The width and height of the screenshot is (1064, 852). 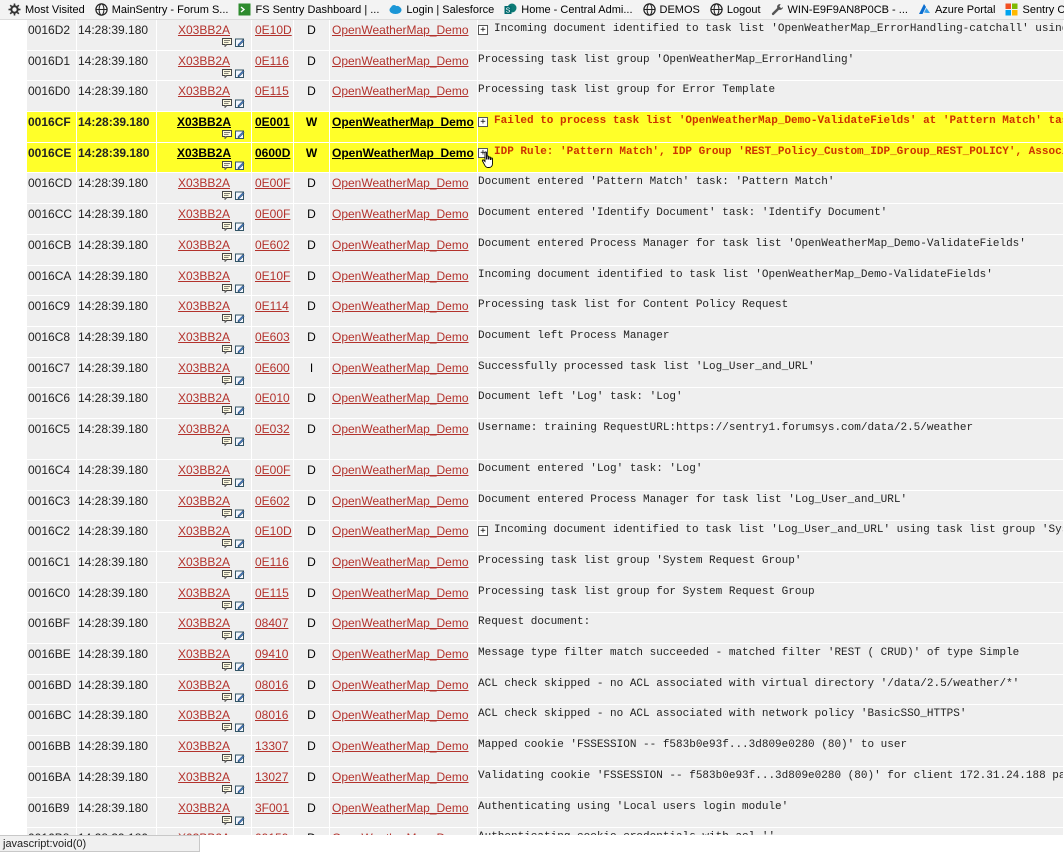 What do you see at coordinates (272, 501) in the screenshot?
I see `message-code-link: 0E602` at bounding box center [272, 501].